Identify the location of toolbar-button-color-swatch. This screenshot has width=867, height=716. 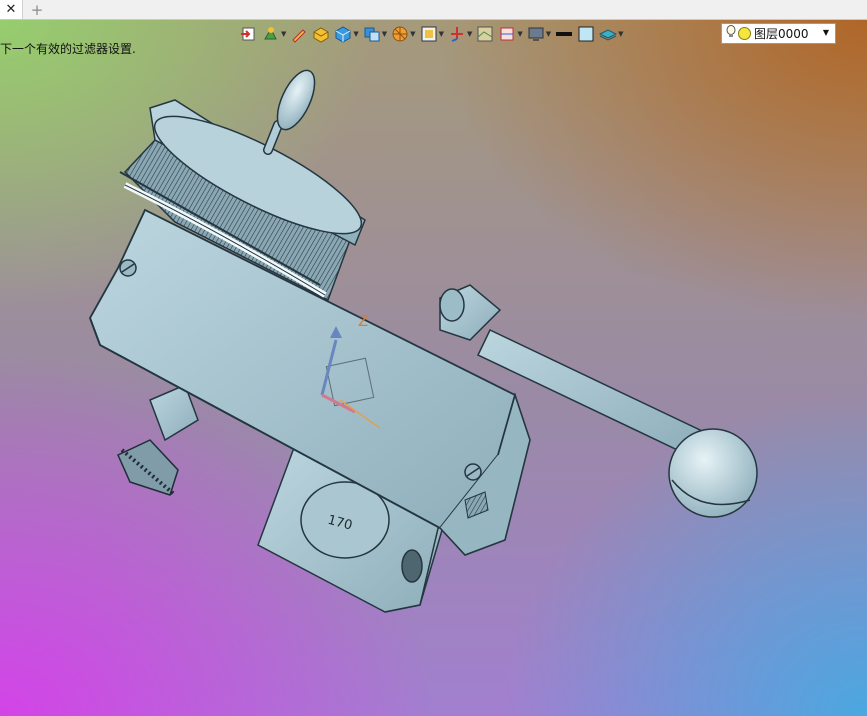
(586, 34).